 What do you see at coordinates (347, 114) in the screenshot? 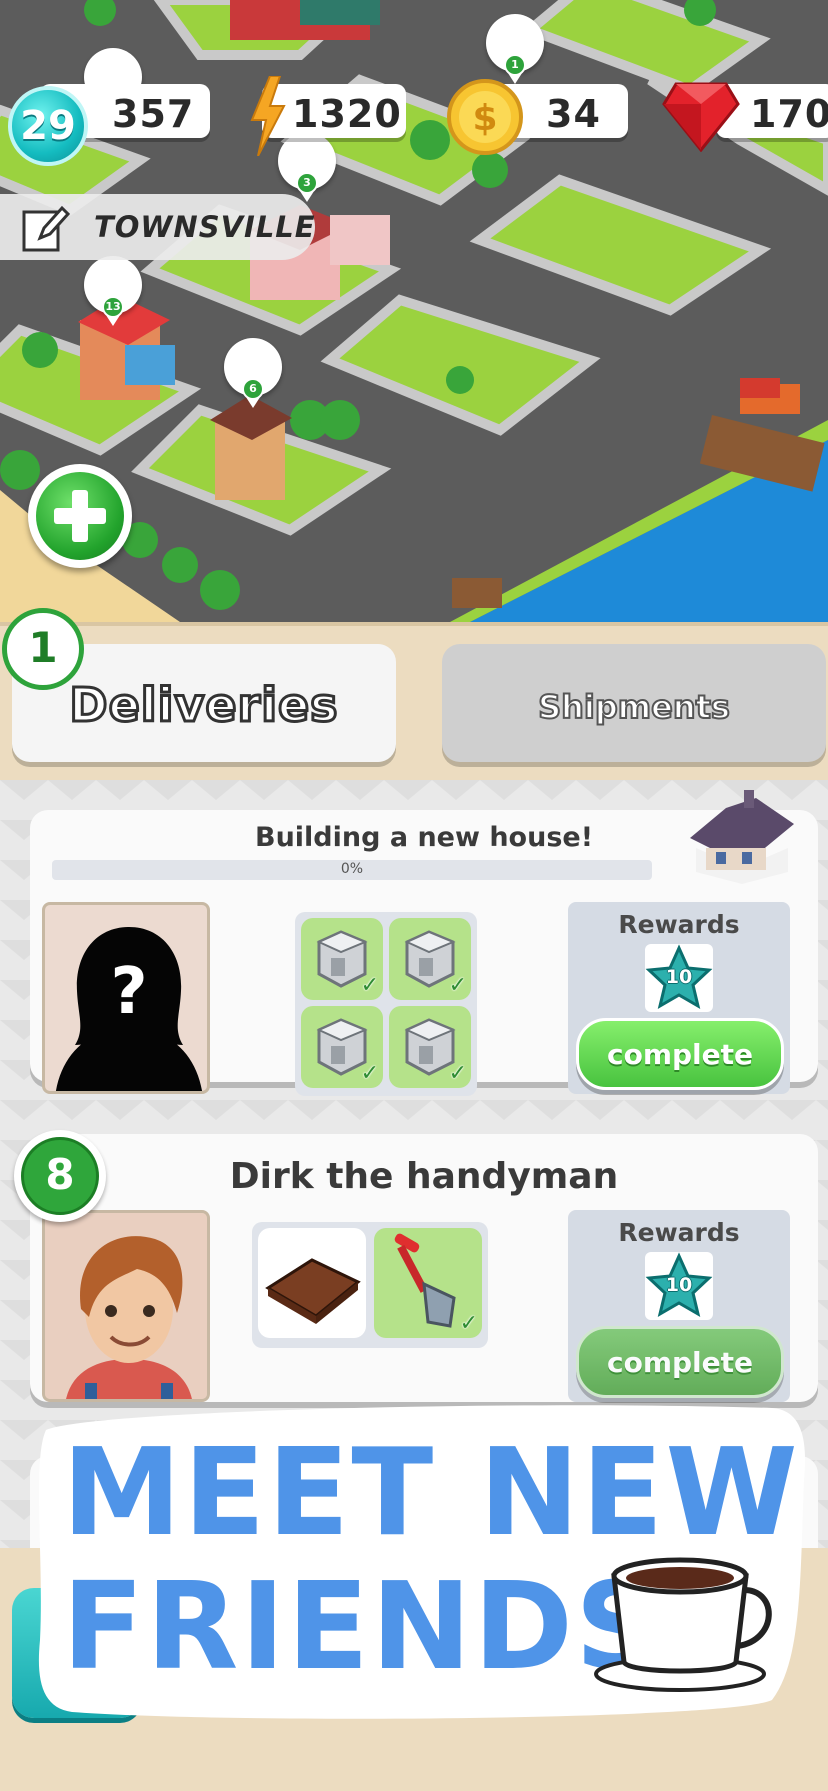
I see `energy-value: 1320` at bounding box center [347, 114].